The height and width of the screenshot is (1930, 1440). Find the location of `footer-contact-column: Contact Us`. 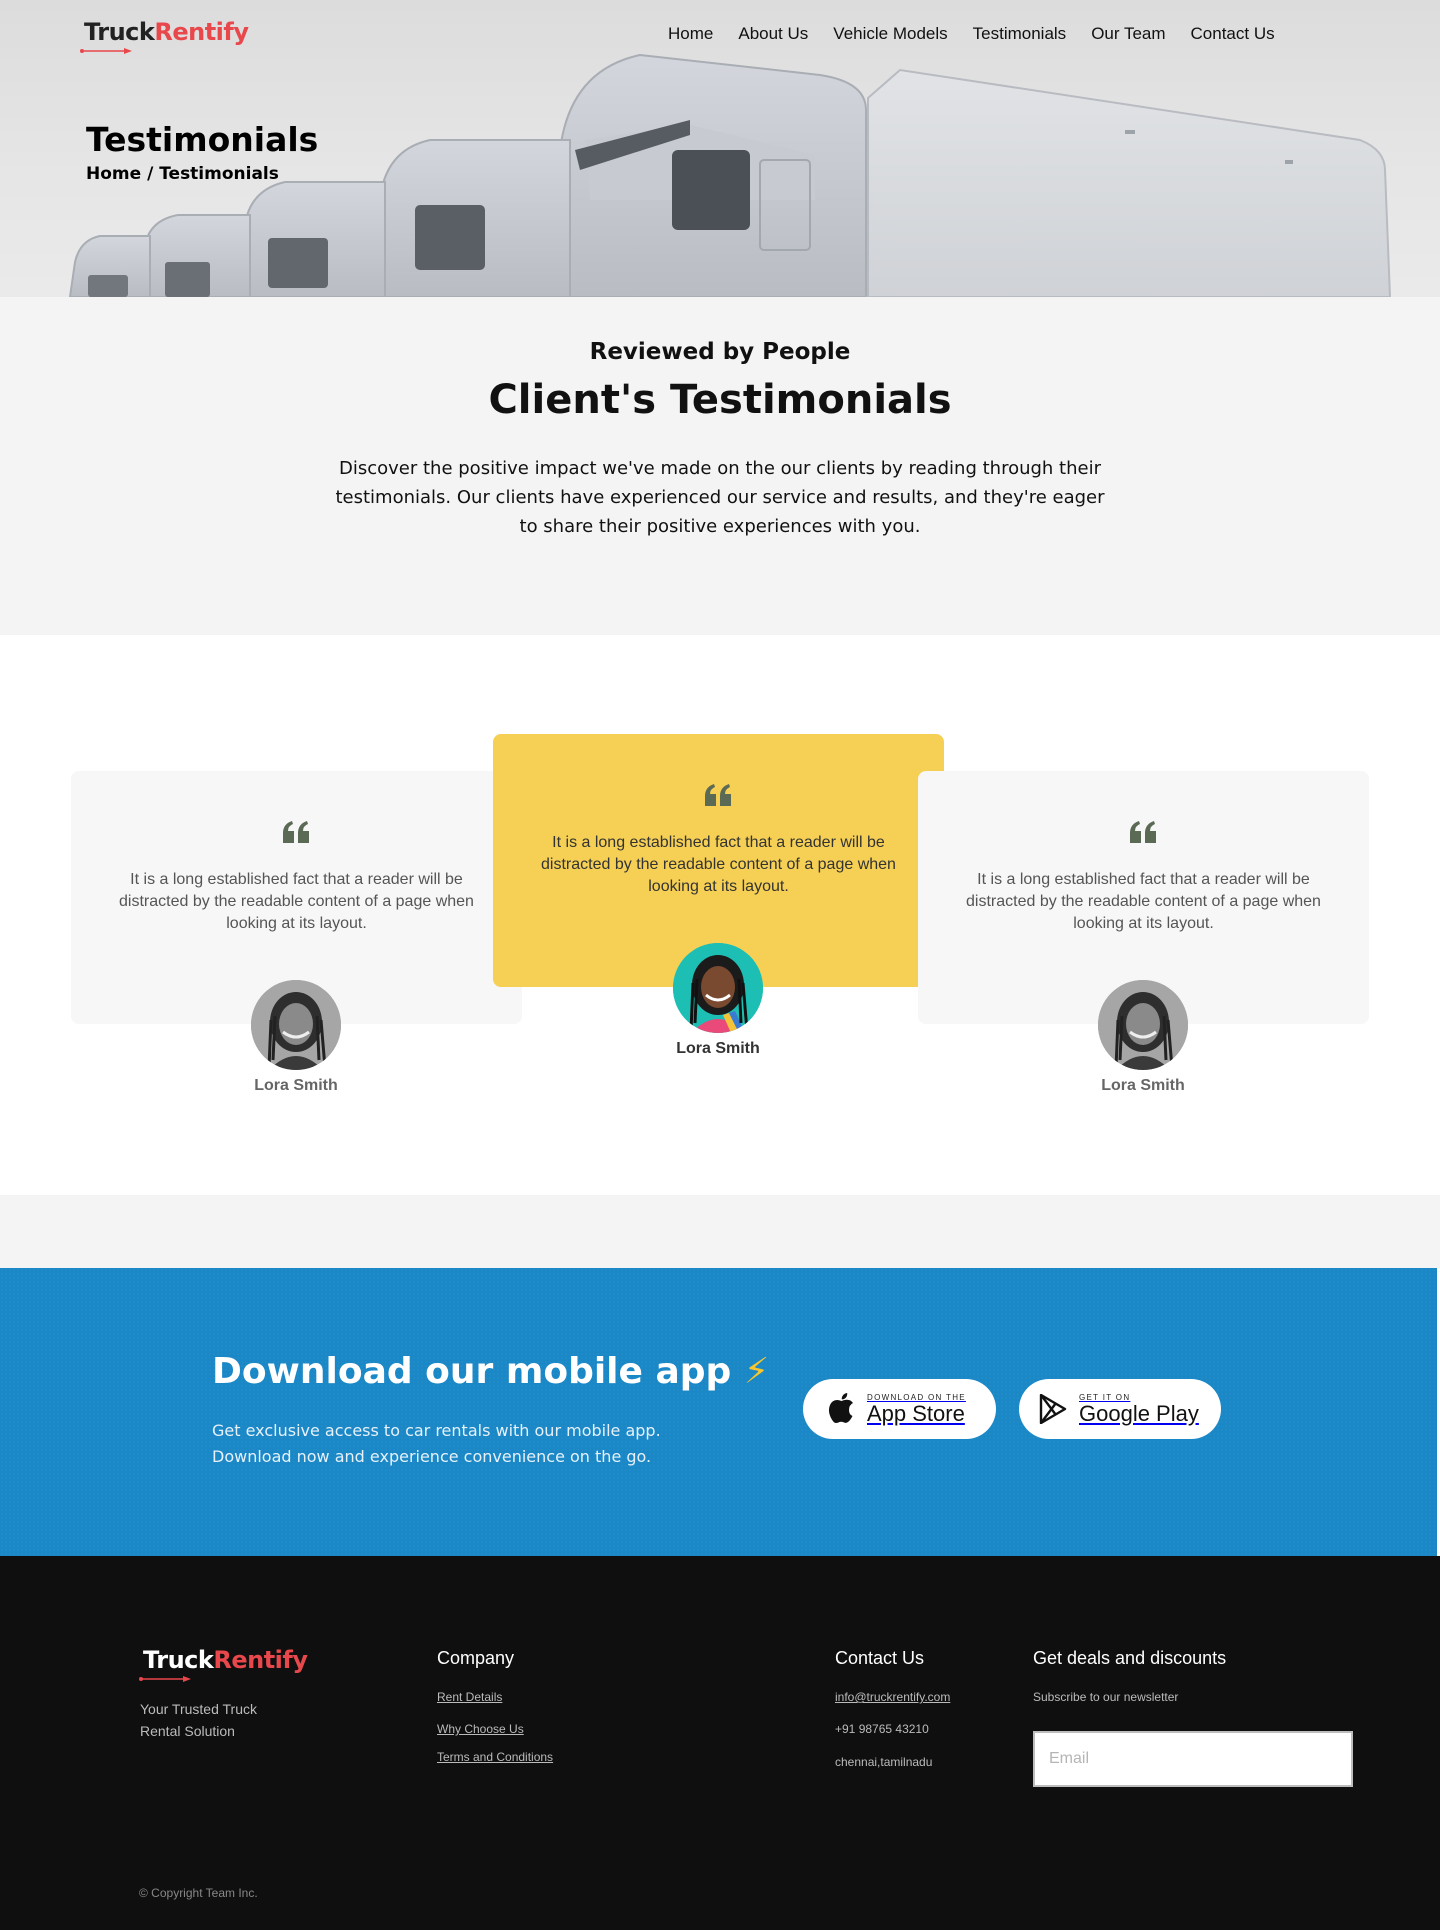

footer-contact-column: Contact Us is located at coordinates (879, 1658).